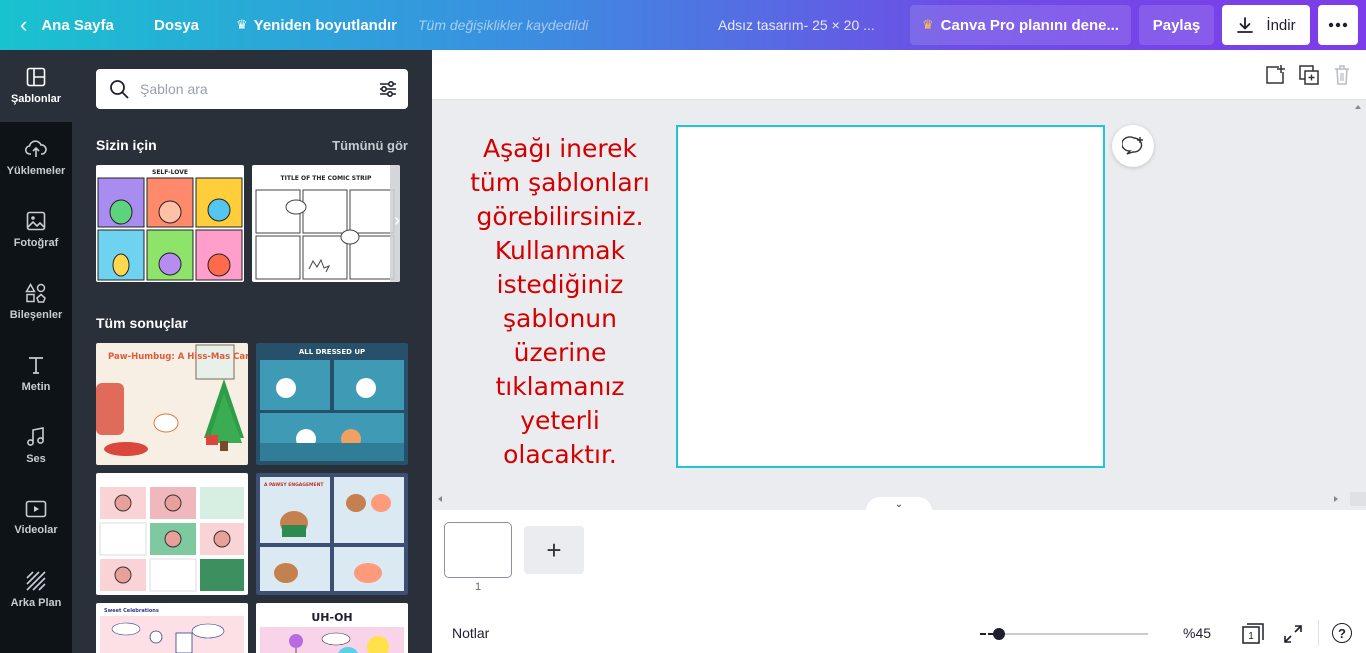 This screenshot has width=1366, height=653. I want to click on zoom-min-mark, so click(983, 634).